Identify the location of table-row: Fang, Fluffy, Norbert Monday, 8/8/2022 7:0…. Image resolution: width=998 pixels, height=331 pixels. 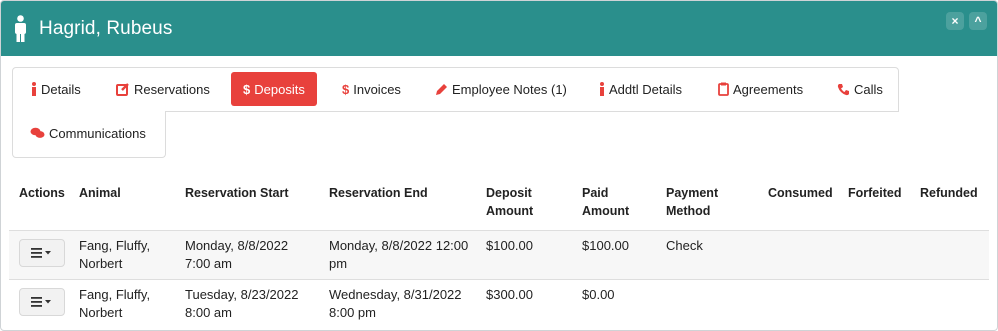
(499, 255).